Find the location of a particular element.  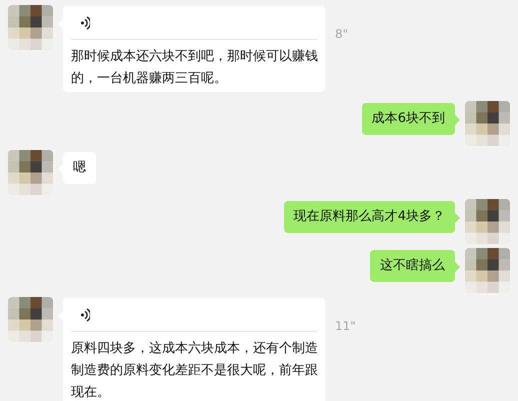

voice-transcript: 那时候成本还六块不到吧，那时候可以赚钱的，一台机器赚两三百呢。 is located at coordinates (194, 67).